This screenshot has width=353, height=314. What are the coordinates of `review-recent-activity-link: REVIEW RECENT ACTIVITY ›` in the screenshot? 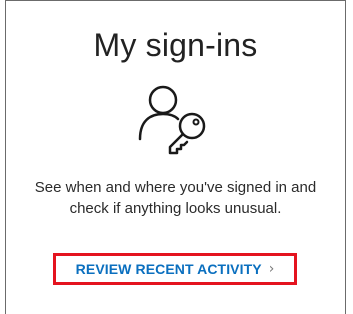 It's located at (175, 269).